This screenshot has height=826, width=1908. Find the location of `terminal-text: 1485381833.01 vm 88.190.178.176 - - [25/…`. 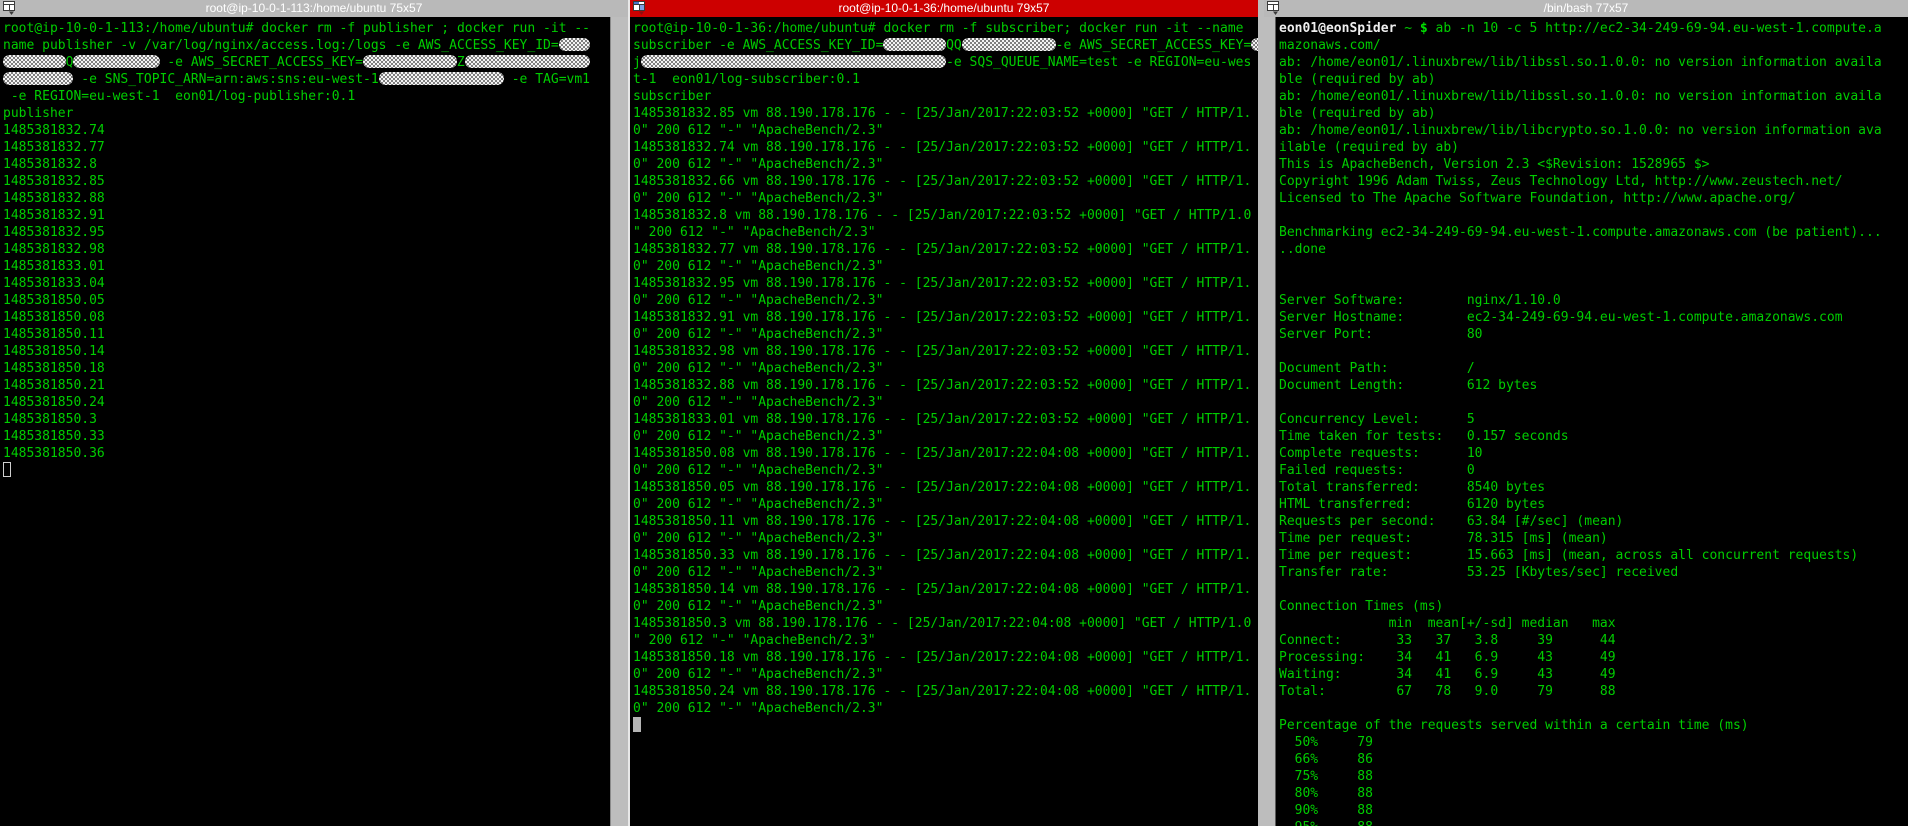

terminal-text: 1485381833.01 vm 88.190.178.176 - - [25/… is located at coordinates (942, 419).